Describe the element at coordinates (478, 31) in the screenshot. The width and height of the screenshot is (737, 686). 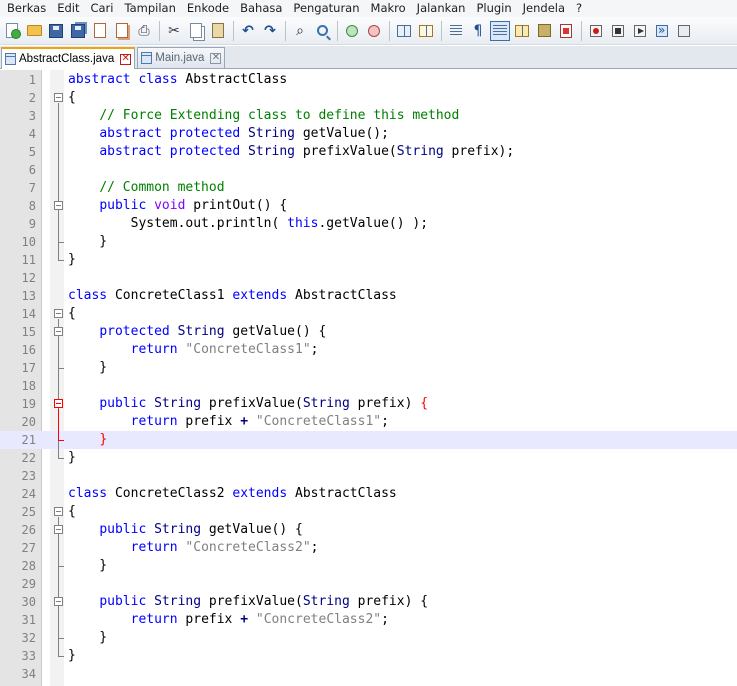
I see `indent-guide-icon: ¶` at that location.